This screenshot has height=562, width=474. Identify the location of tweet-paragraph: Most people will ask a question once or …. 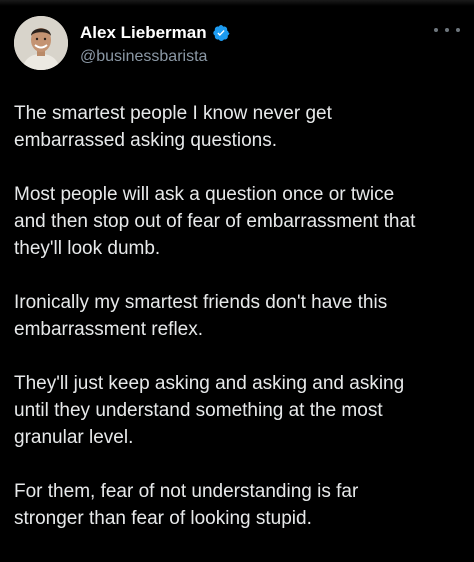
(215, 221).